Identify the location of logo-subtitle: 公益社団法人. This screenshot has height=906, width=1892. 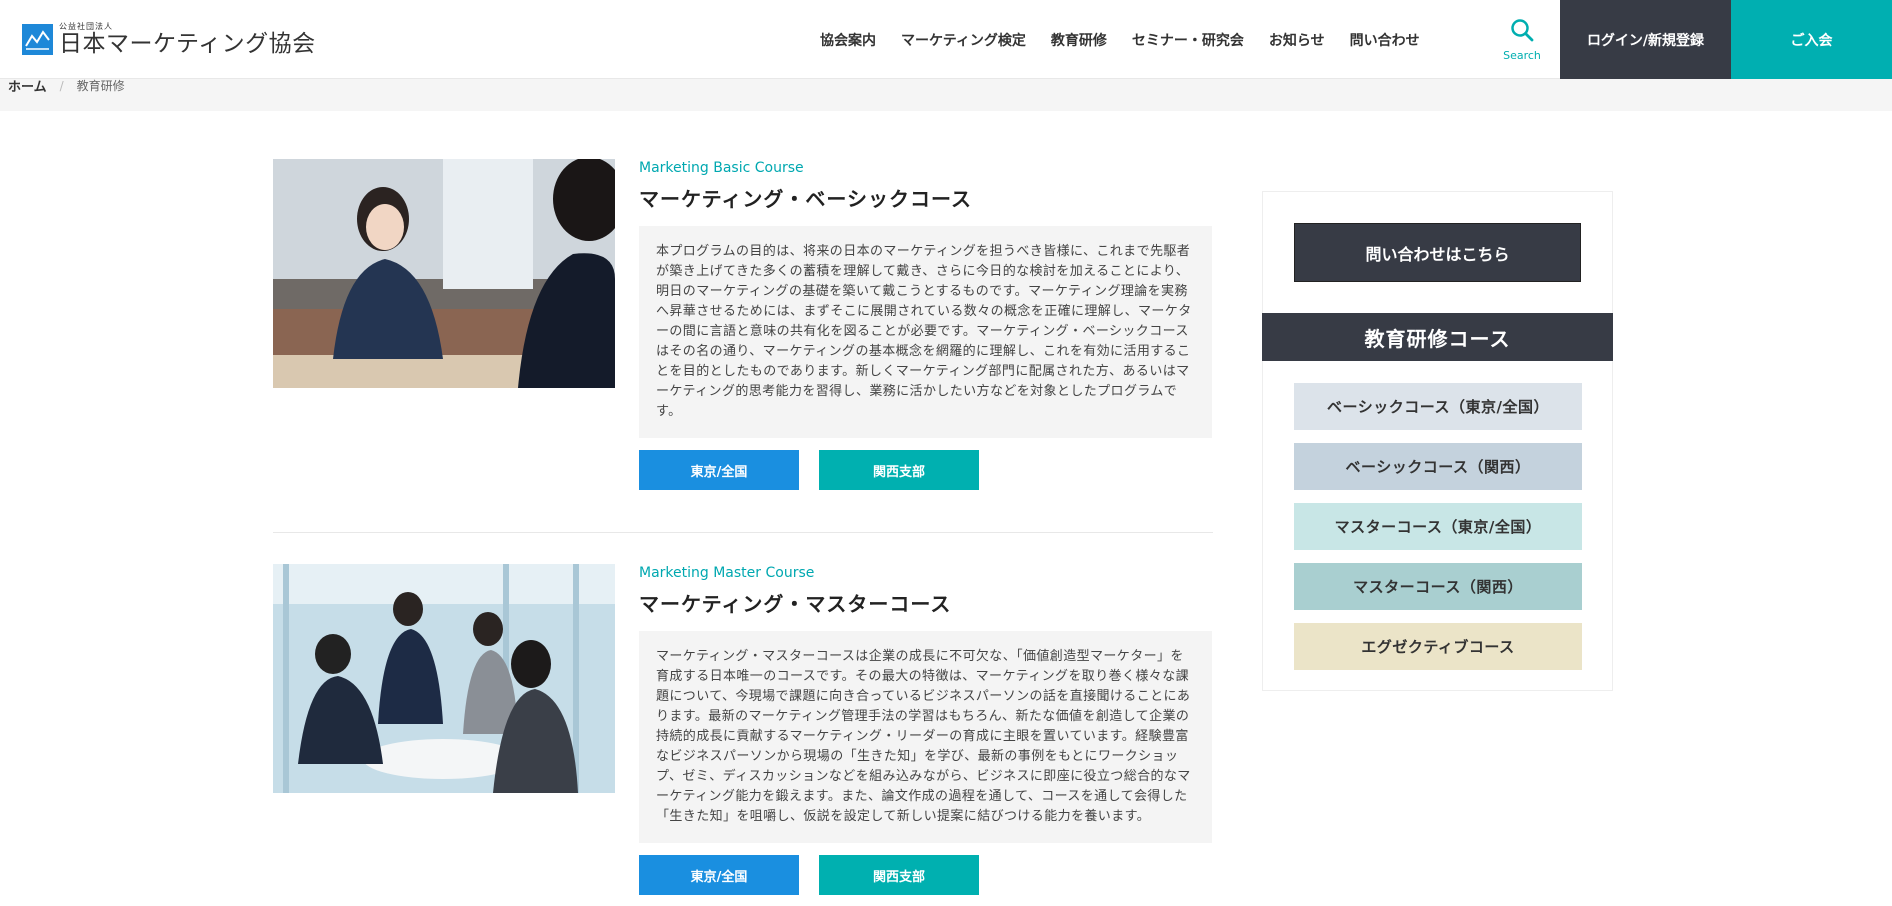
(86, 26).